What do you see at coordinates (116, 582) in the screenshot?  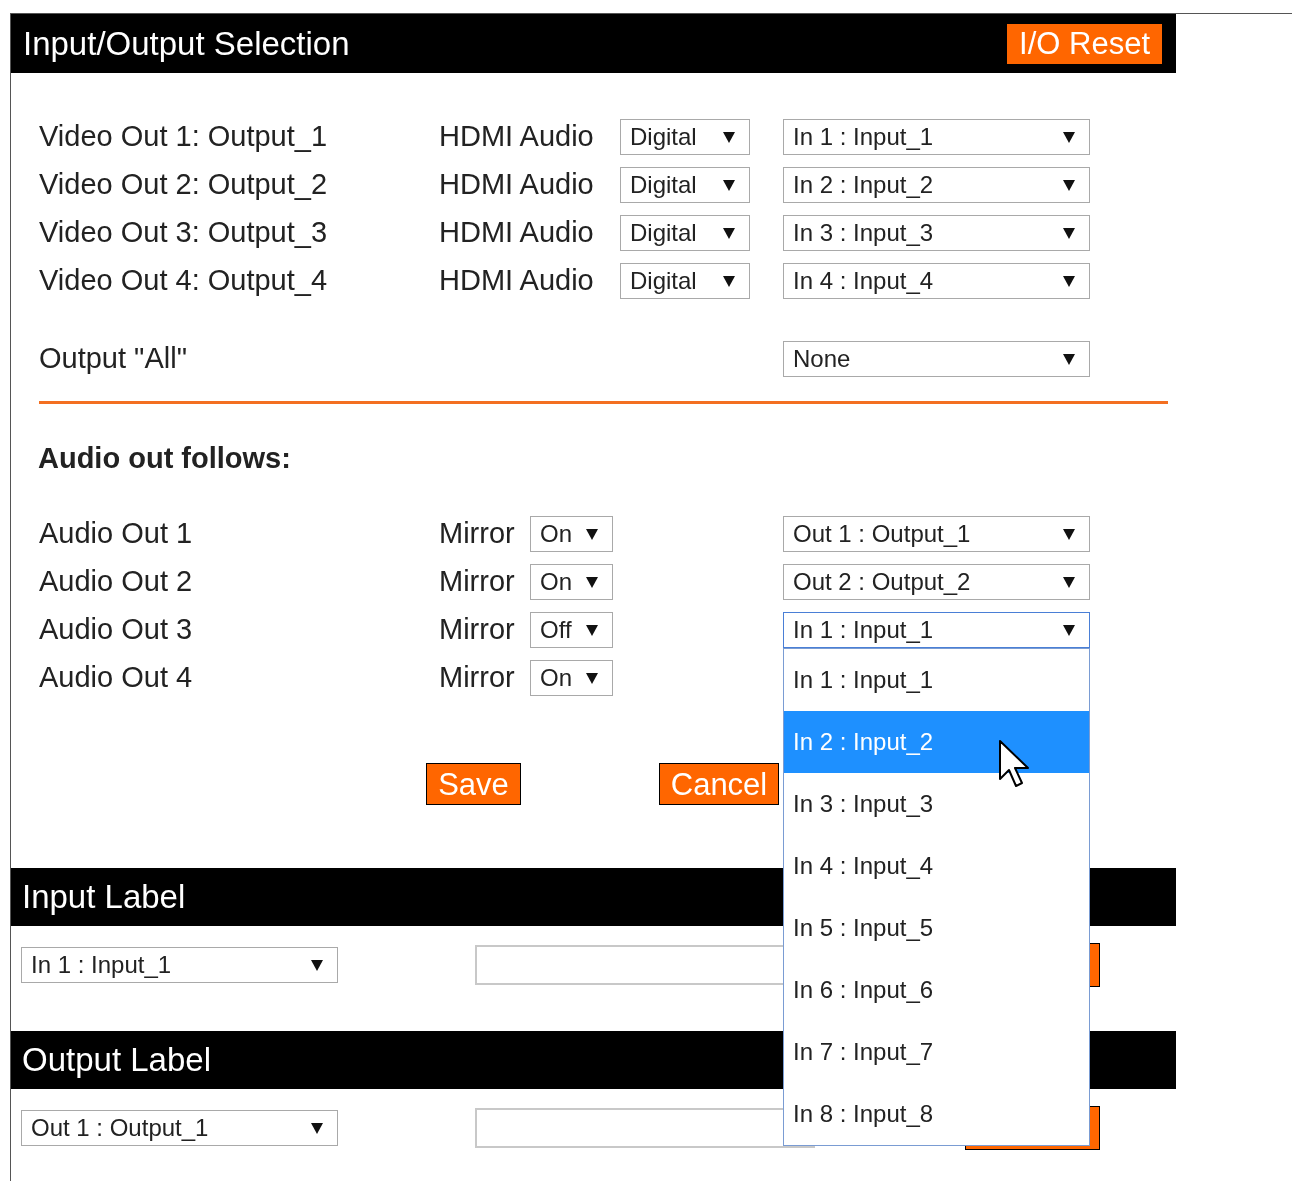 I see `audio-out-label: Audio Out 2` at bounding box center [116, 582].